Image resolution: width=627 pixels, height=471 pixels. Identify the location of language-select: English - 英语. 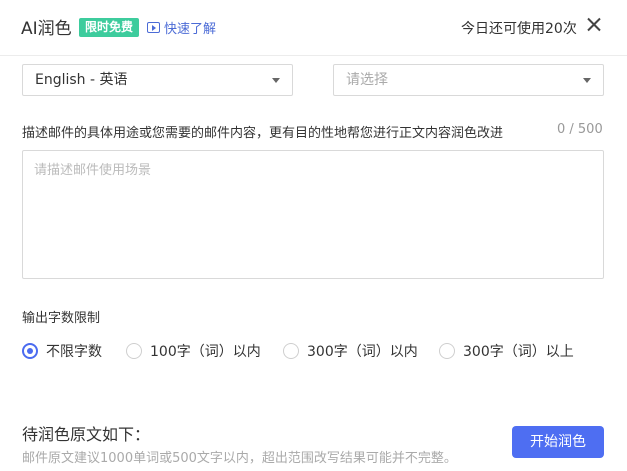
(157, 80).